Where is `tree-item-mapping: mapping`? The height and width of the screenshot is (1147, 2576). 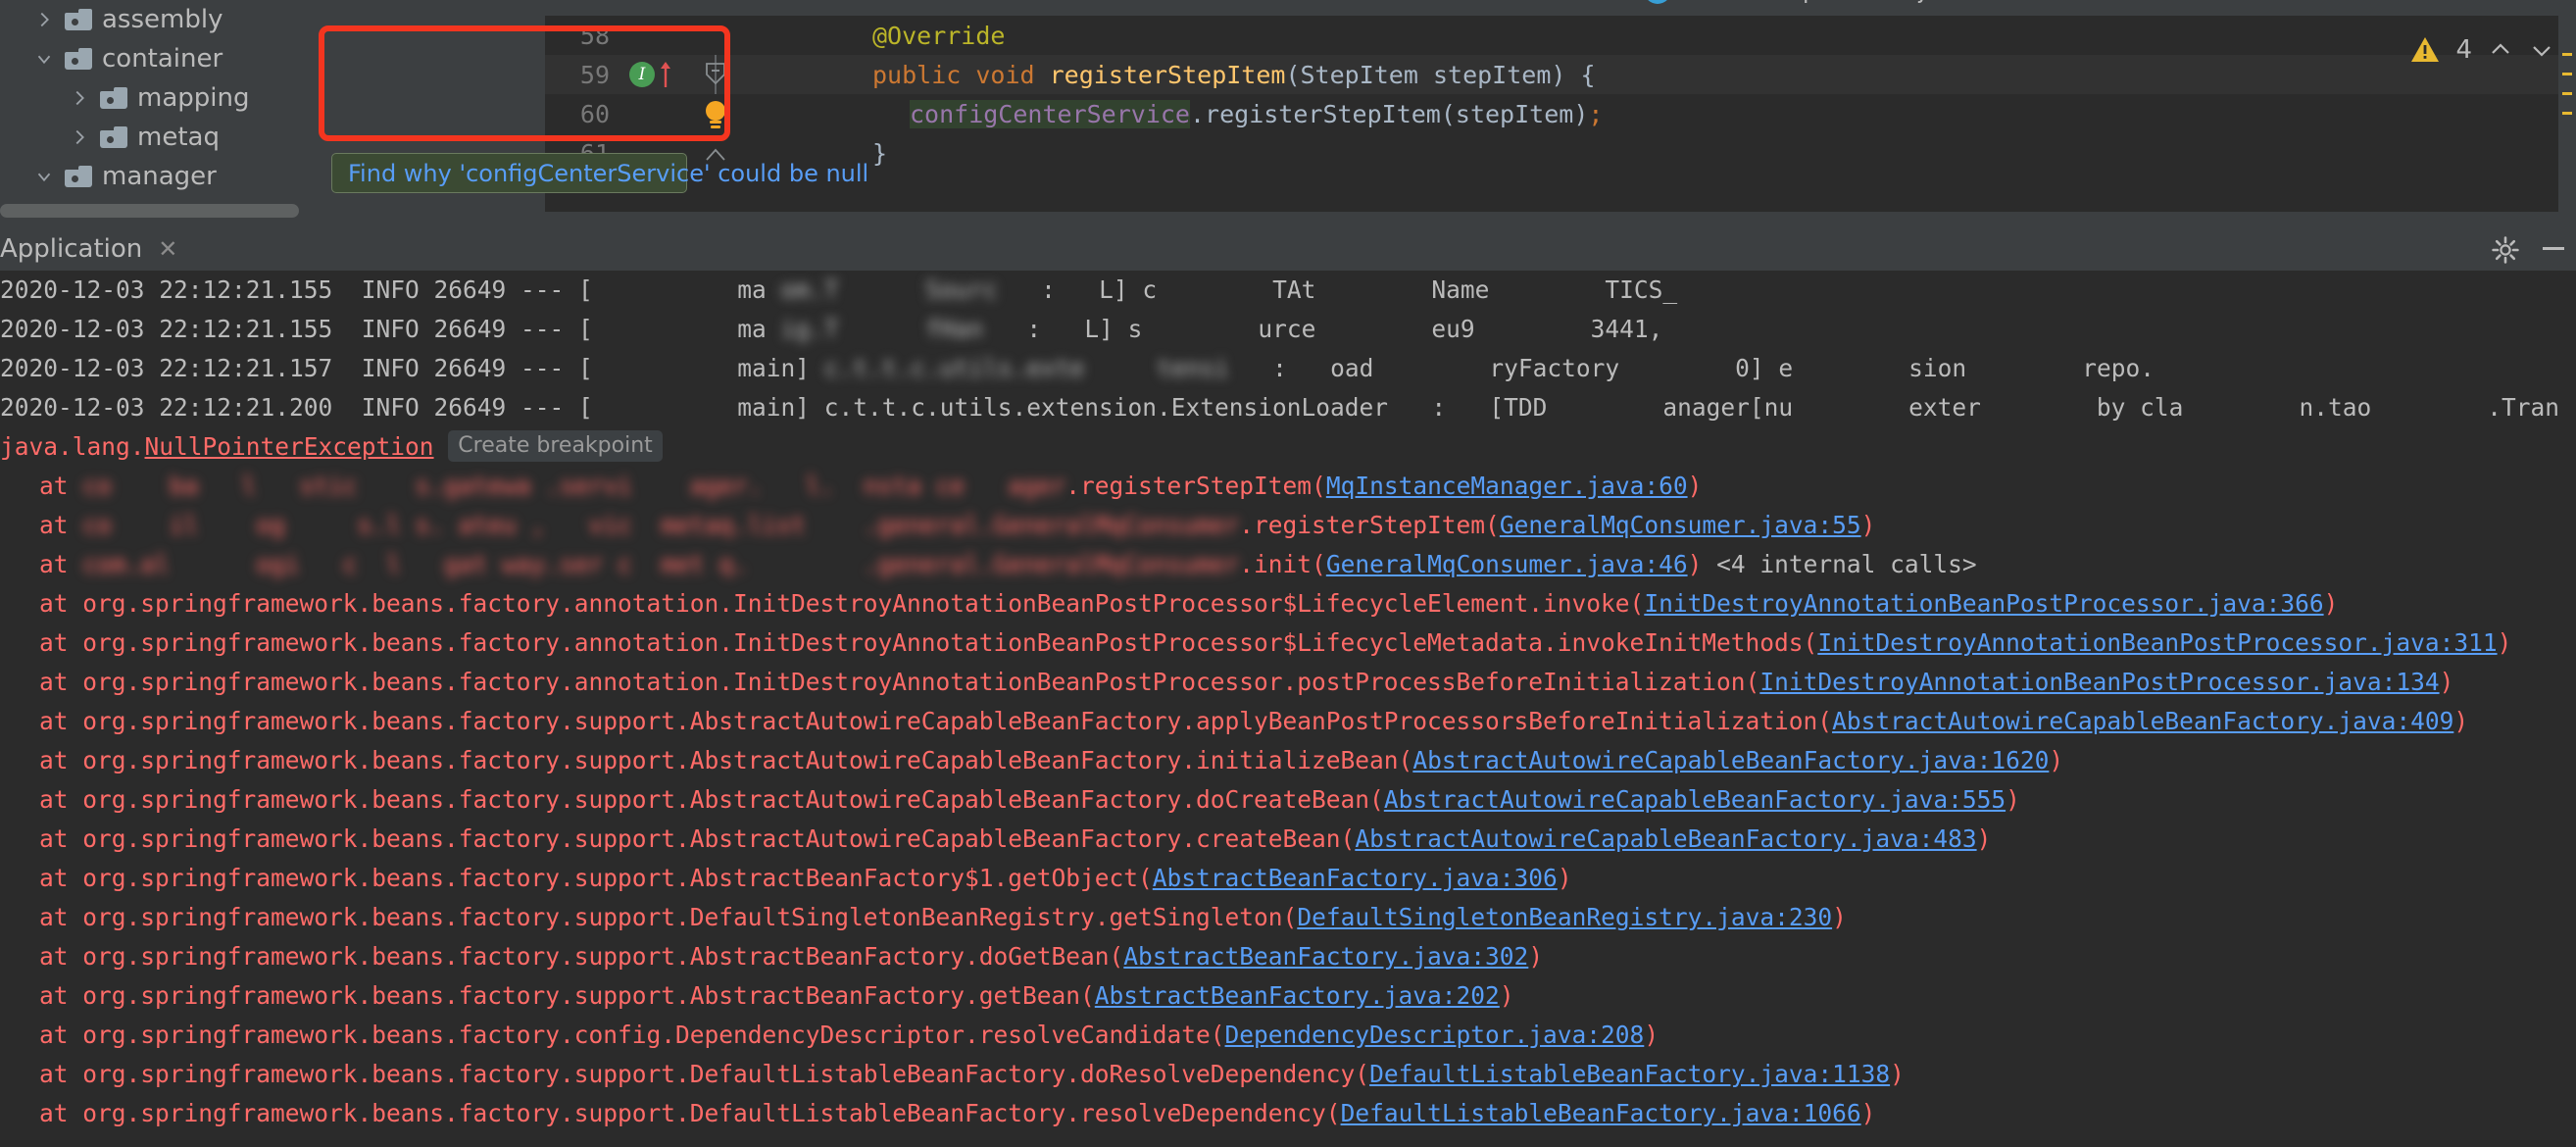 tree-item-mapping: mapping is located at coordinates (272, 98).